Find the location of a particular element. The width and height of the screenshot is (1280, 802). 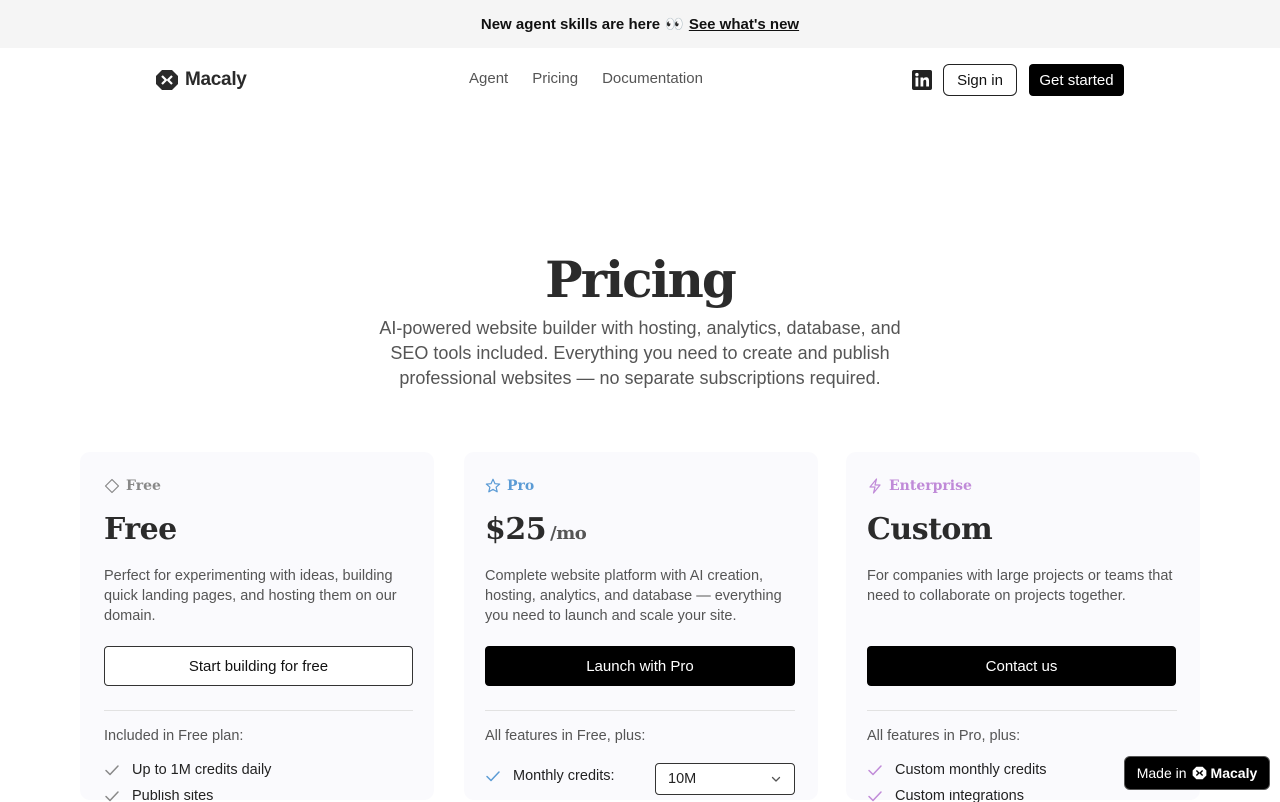

plan-price: $25 /mo is located at coordinates (536, 529).